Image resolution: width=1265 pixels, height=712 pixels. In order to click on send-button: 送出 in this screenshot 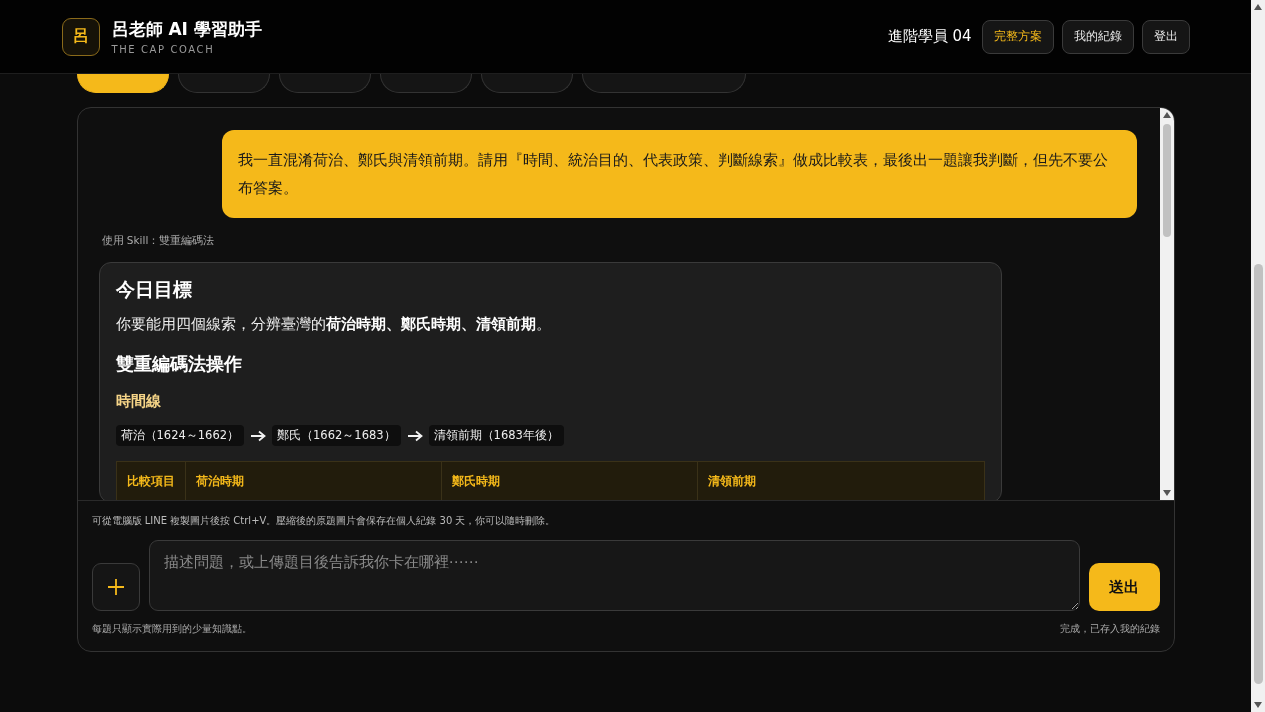, I will do `click(1124, 587)`.